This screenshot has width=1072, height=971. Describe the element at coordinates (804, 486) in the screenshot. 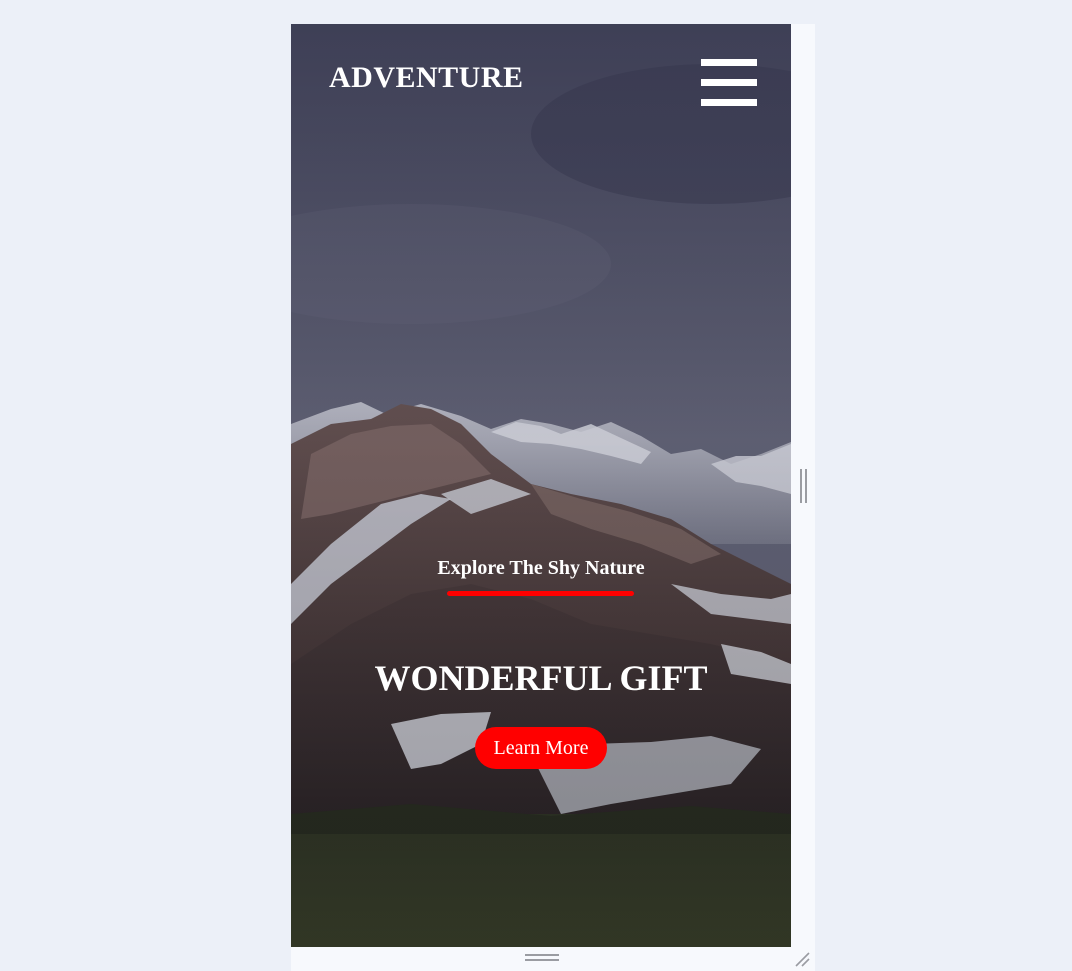

I see `vertical-drag-handle-icon` at that location.